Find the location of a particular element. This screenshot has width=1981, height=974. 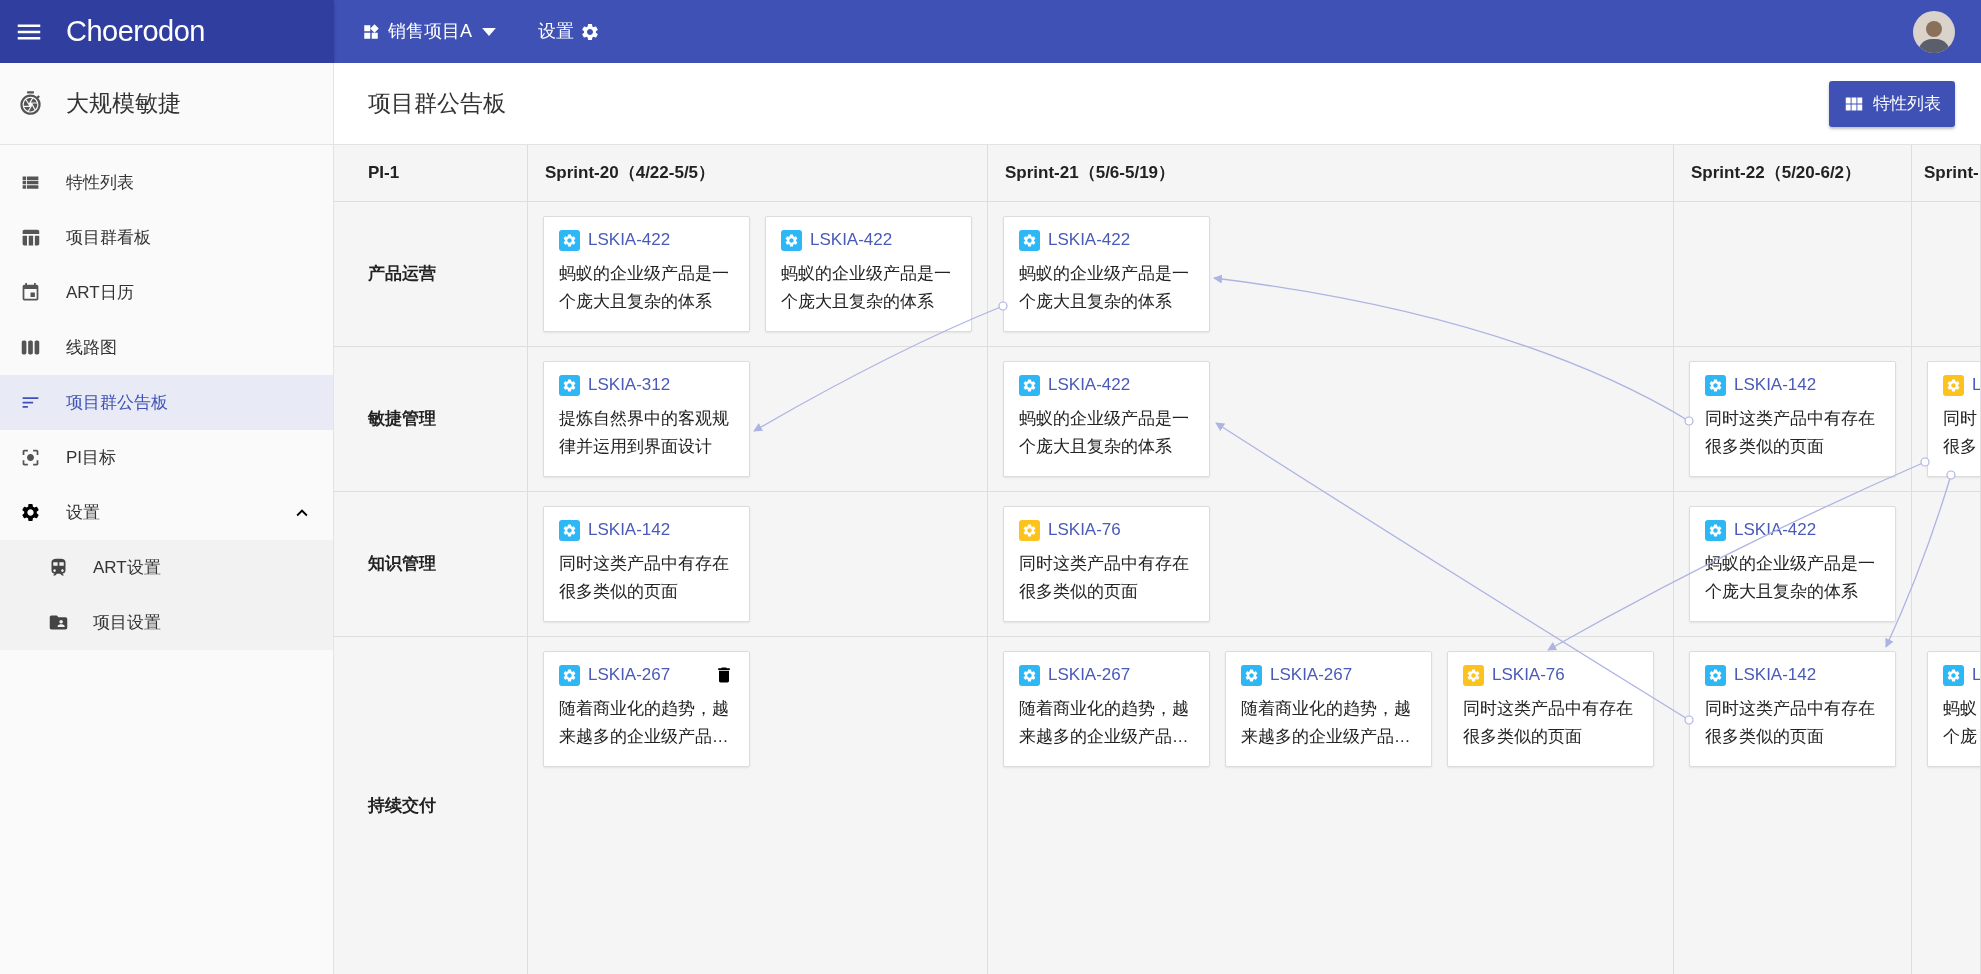

feature-description: 律并运用到界面设计 is located at coordinates (635, 446).